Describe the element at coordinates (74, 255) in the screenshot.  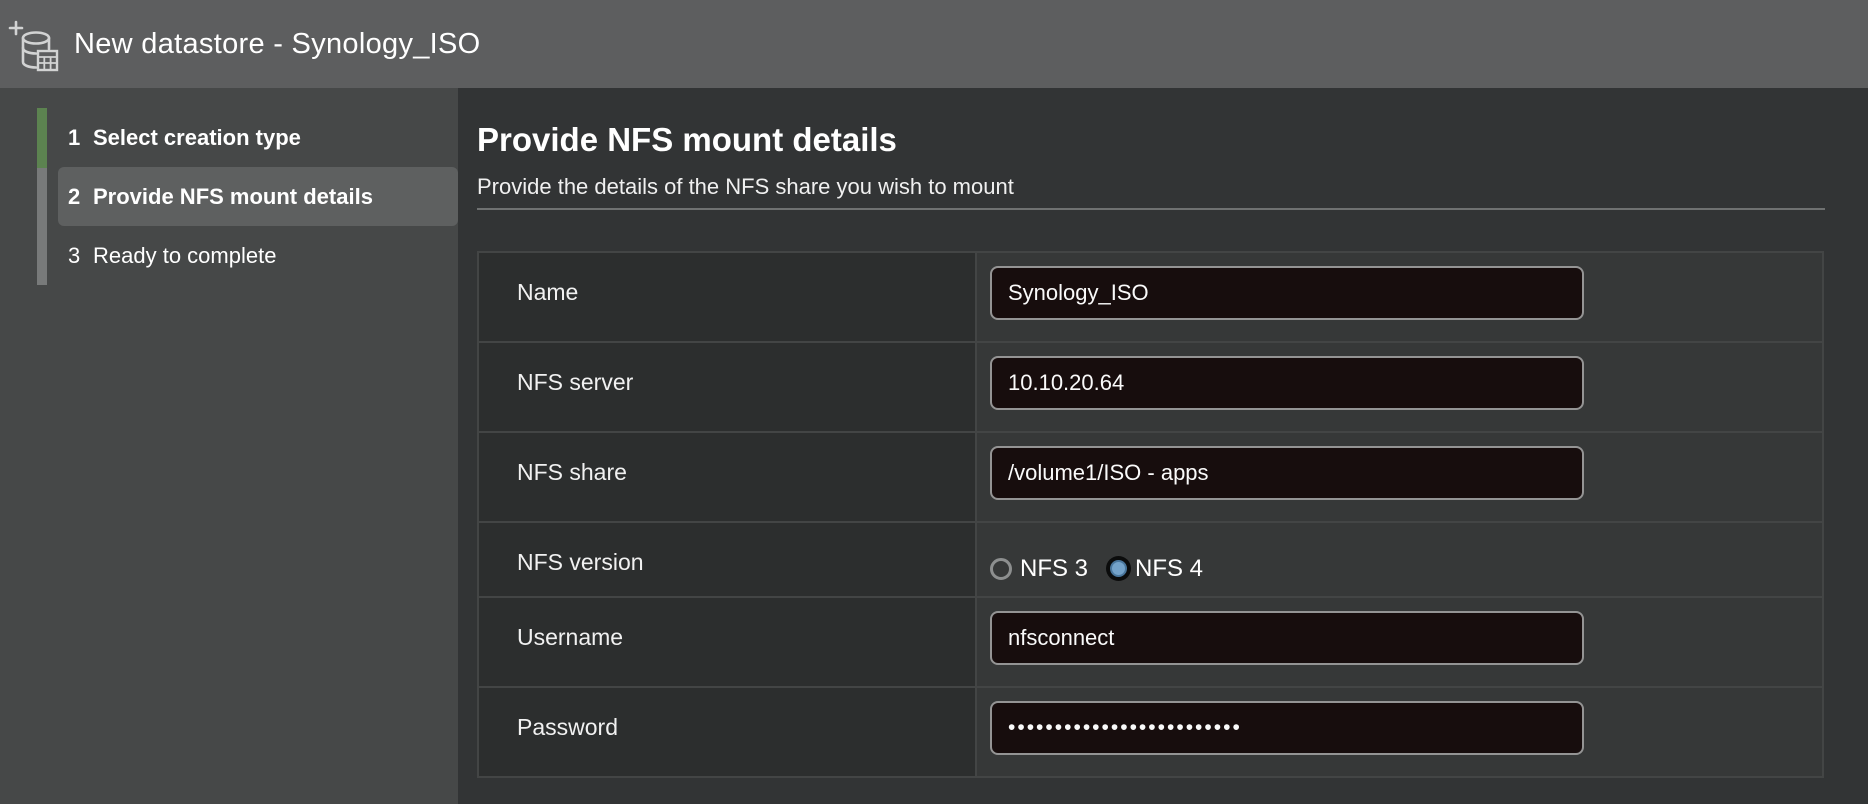
I see `step-number: 3` at that location.